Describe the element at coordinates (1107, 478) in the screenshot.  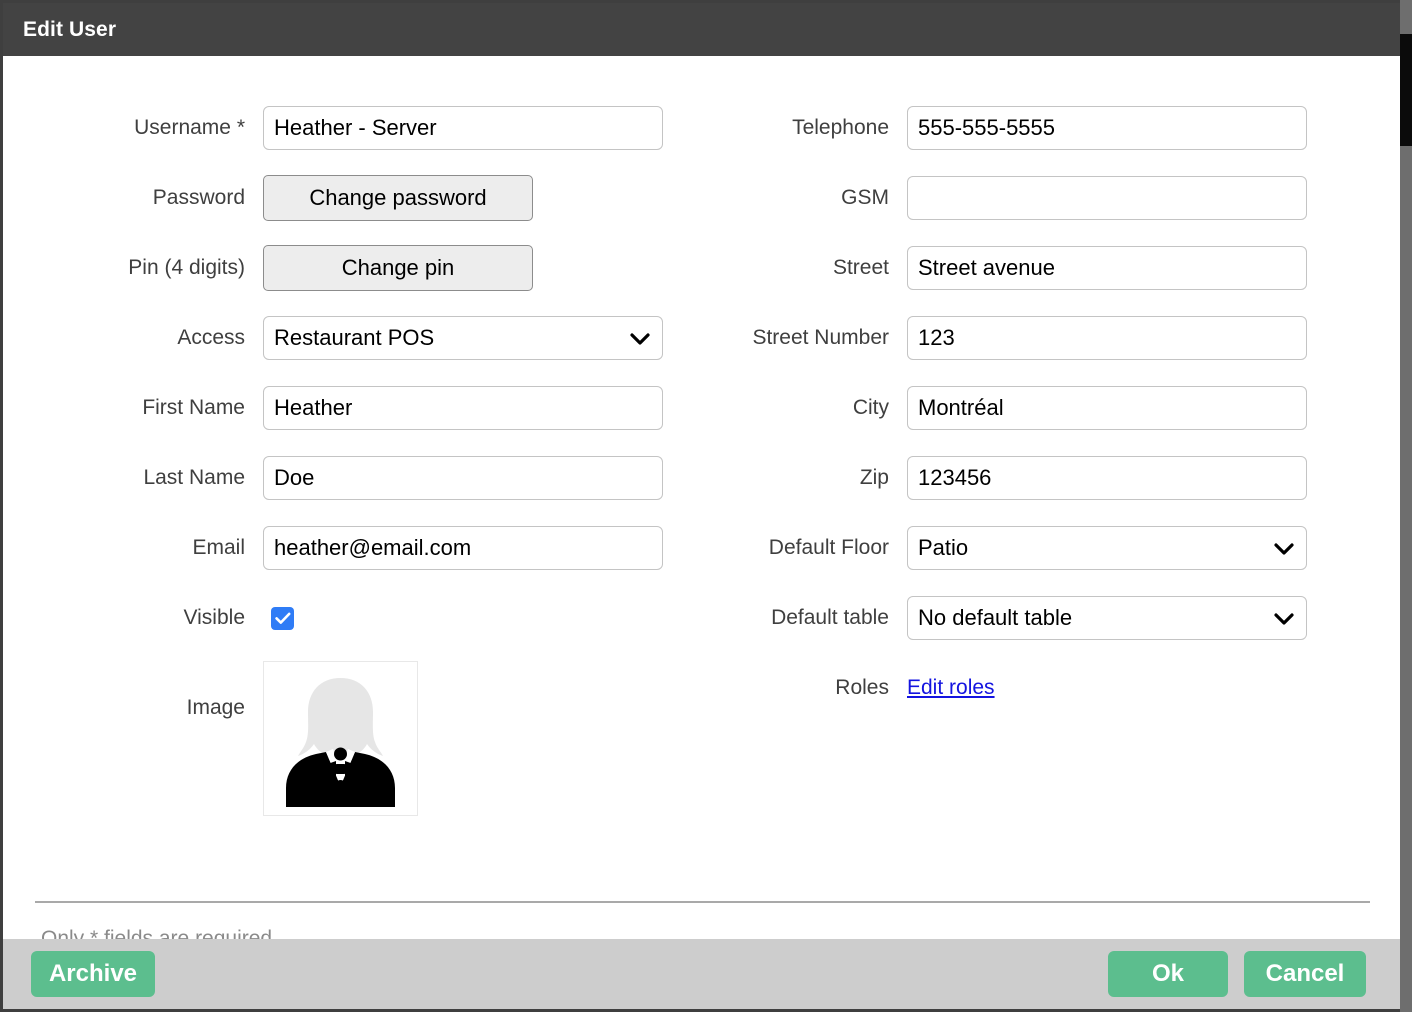
I see `zip-input: 123456` at that location.